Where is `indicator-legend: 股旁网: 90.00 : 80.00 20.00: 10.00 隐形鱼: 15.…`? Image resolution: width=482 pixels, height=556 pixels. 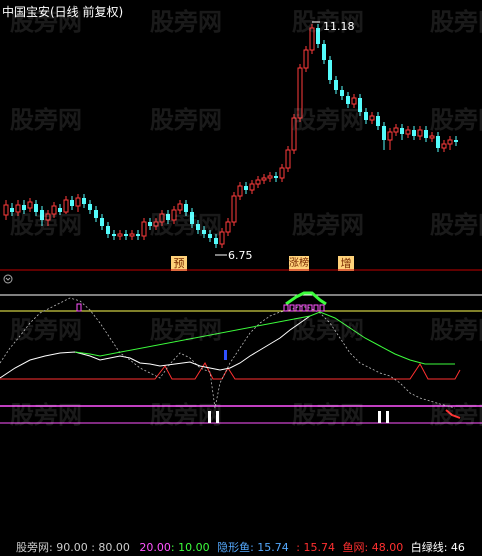 indicator-legend: 股旁网: 90.00 : 80.00 20.00: 10.00 隐形鱼: 15.… is located at coordinates (232, 548).